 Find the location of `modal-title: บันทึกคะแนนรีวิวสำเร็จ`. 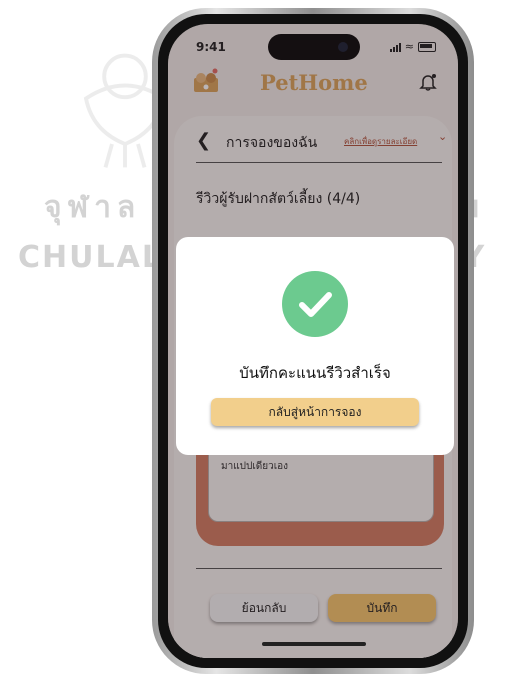

modal-title: บันทึกคะแนนรีวิวสำเร็จ is located at coordinates (315, 373).